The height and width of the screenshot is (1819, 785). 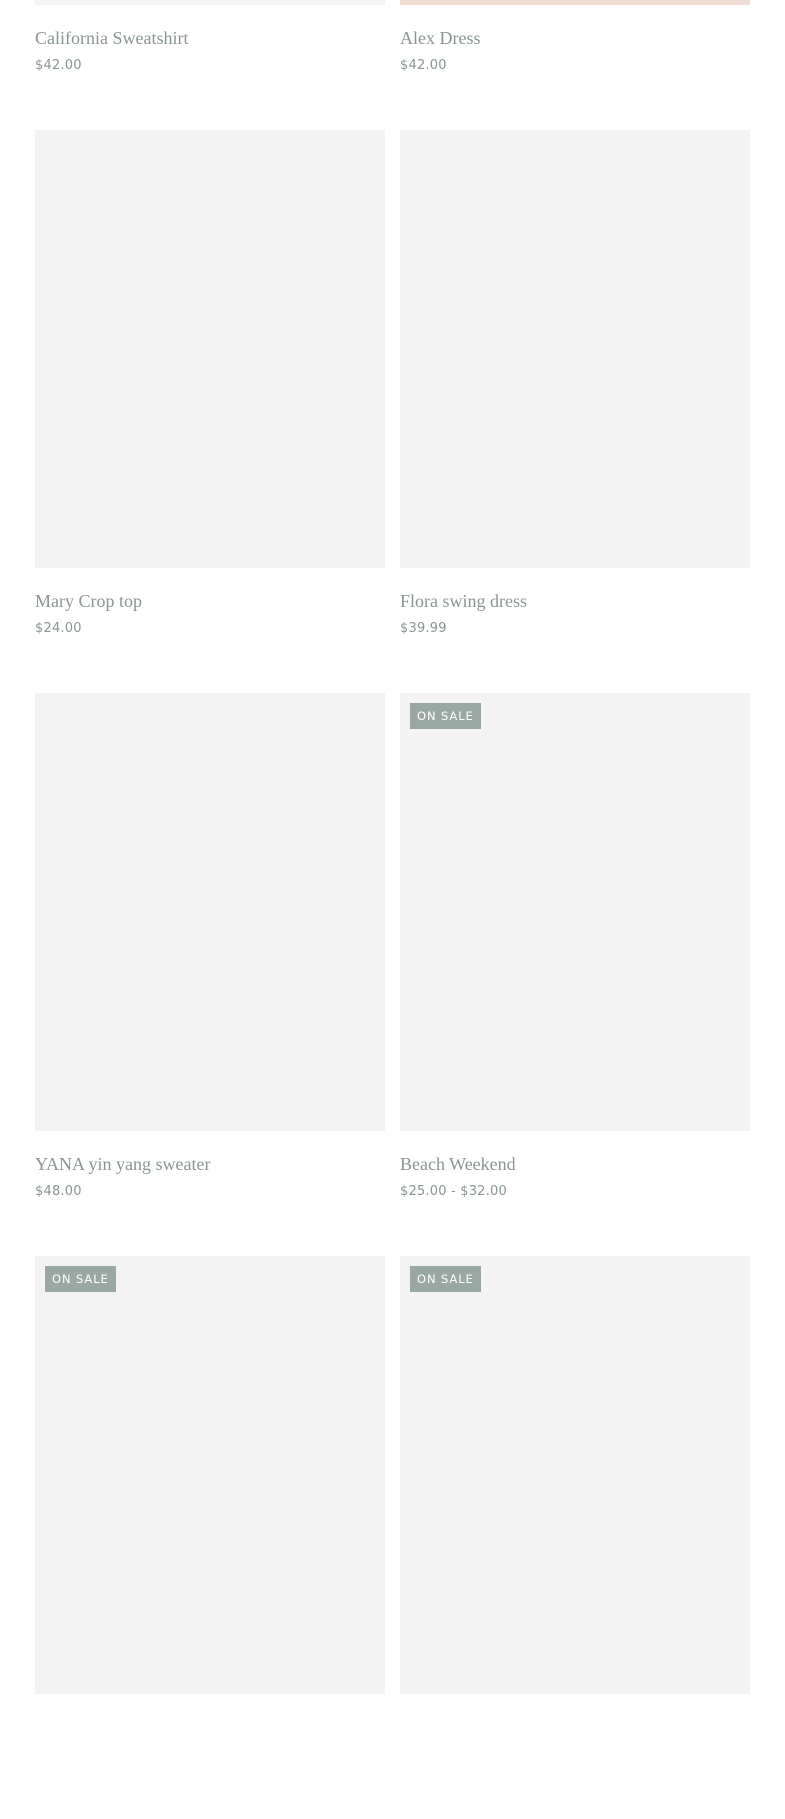 What do you see at coordinates (210, 601) in the screenshot?
I see `product-title: Mary Crop top` at bounding box center [210, 601].